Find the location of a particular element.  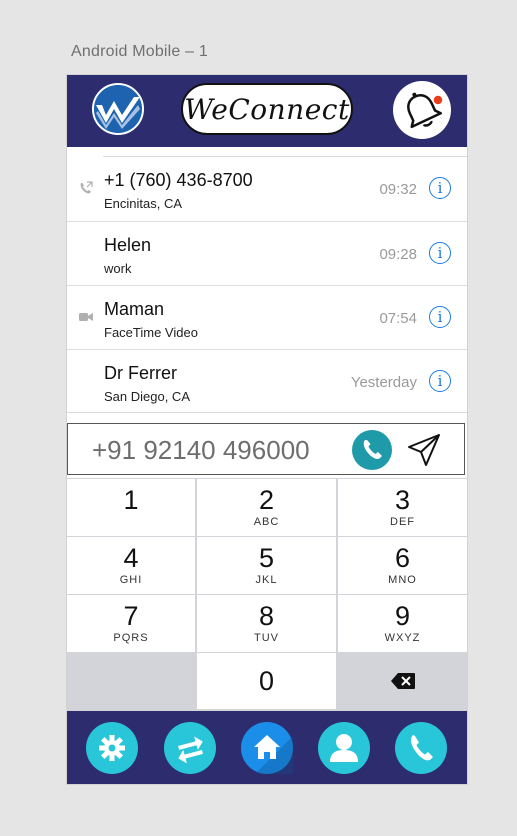

key-8: 8 TUV is located at coordinates (266, 623).